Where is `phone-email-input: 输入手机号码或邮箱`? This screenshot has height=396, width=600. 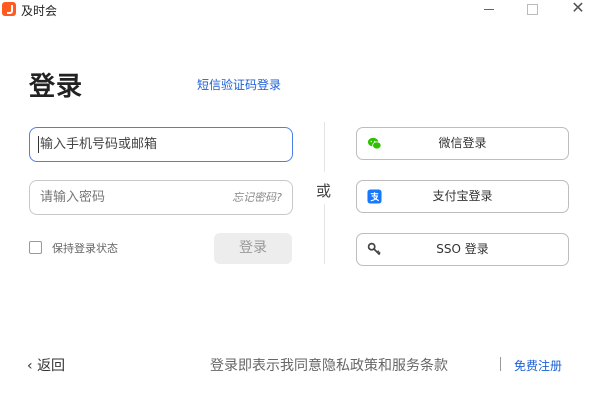
phone-email-input: 输入手机号码或邮箱 is located at coordinates (161, 144).